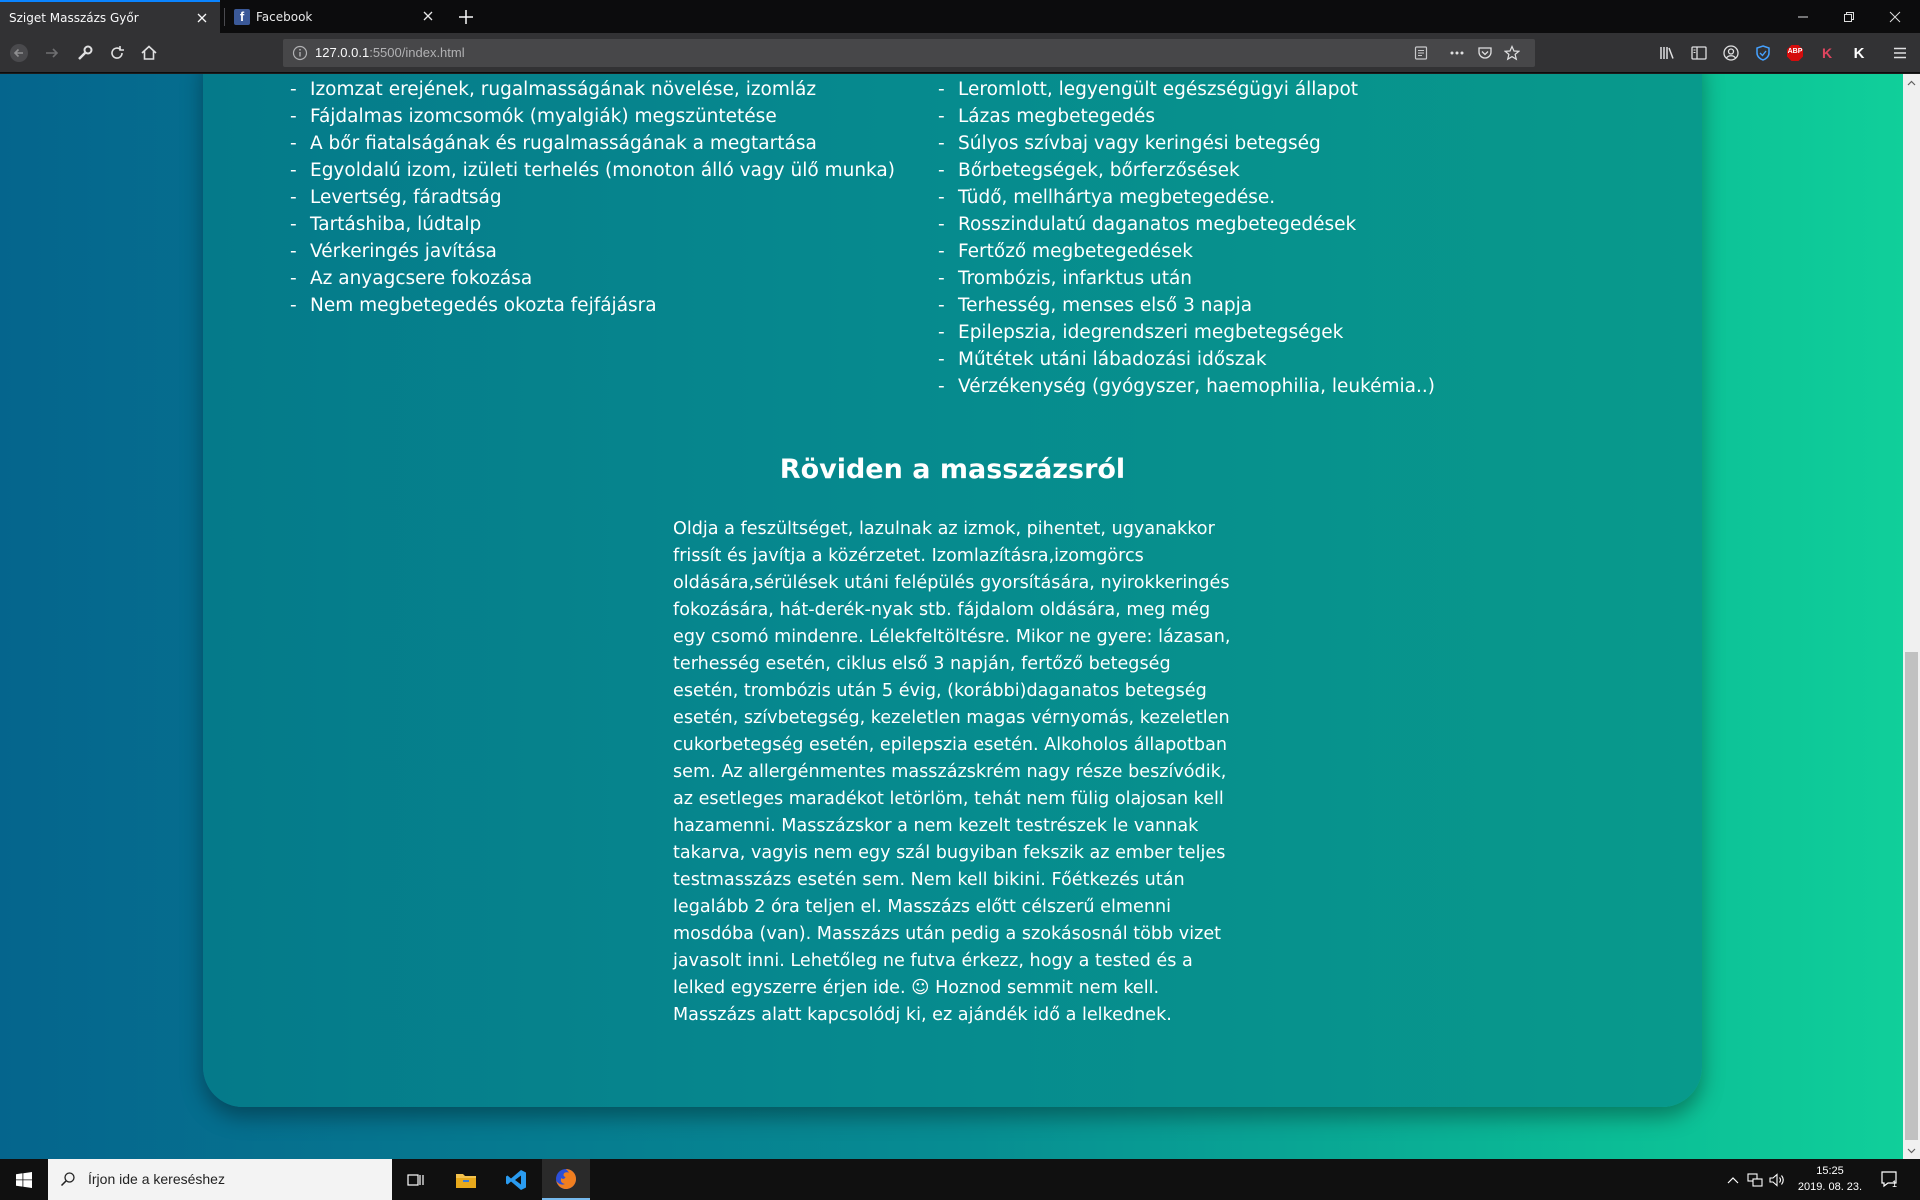 The width and height of the screenshot is (1920, 1200). Describe the element at coordinates (149, 53) in the screenshot. I see `home-icon` at that location.